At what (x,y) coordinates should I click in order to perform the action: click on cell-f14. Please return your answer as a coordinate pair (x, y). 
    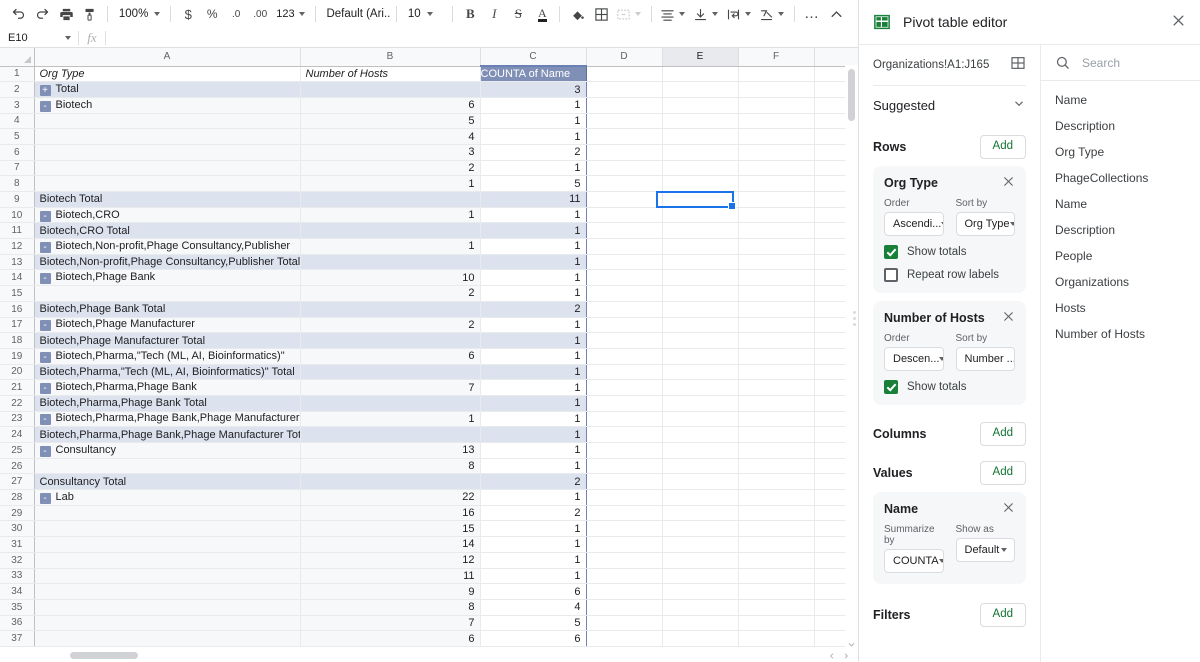
    Looking at the image, I should click on (776, 278).